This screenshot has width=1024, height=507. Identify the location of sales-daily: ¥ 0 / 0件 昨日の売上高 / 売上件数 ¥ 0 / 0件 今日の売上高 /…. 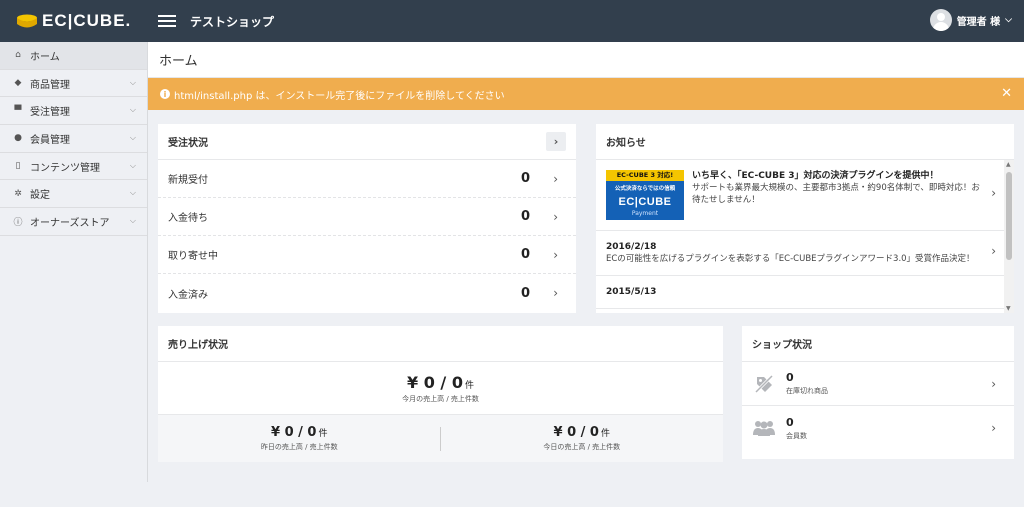
(440, 438).